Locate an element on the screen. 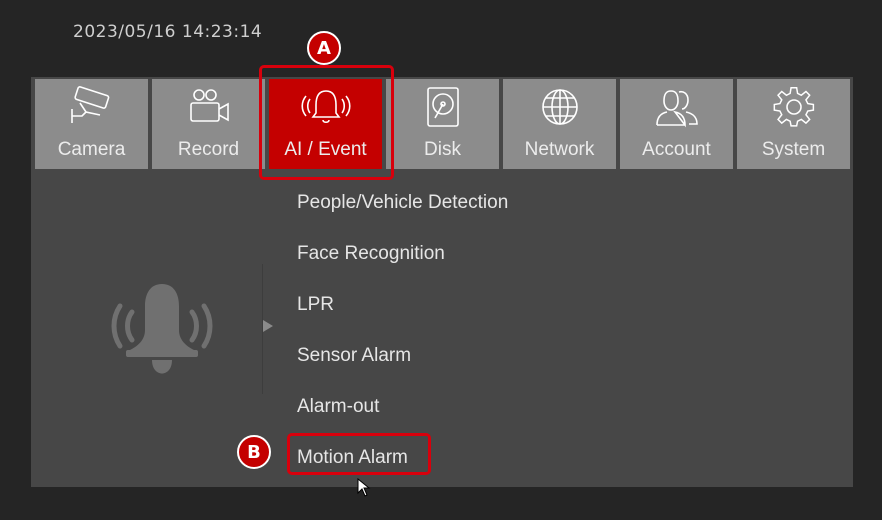 This screenshot has width=882, height=520. tab-account: Account is located at coordinates (676, 124).